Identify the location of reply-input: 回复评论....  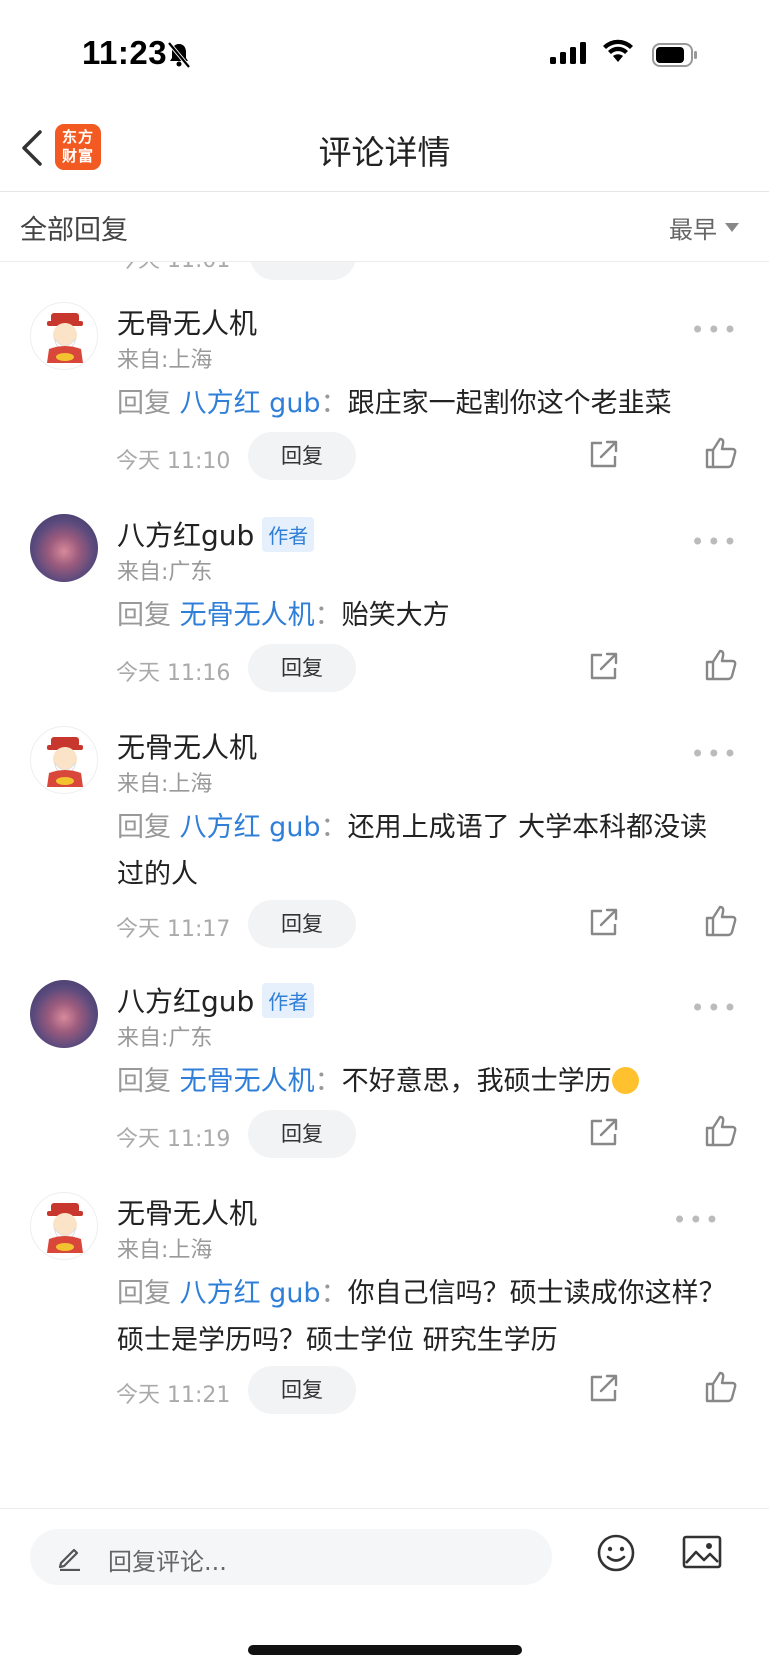
(291, 1557).